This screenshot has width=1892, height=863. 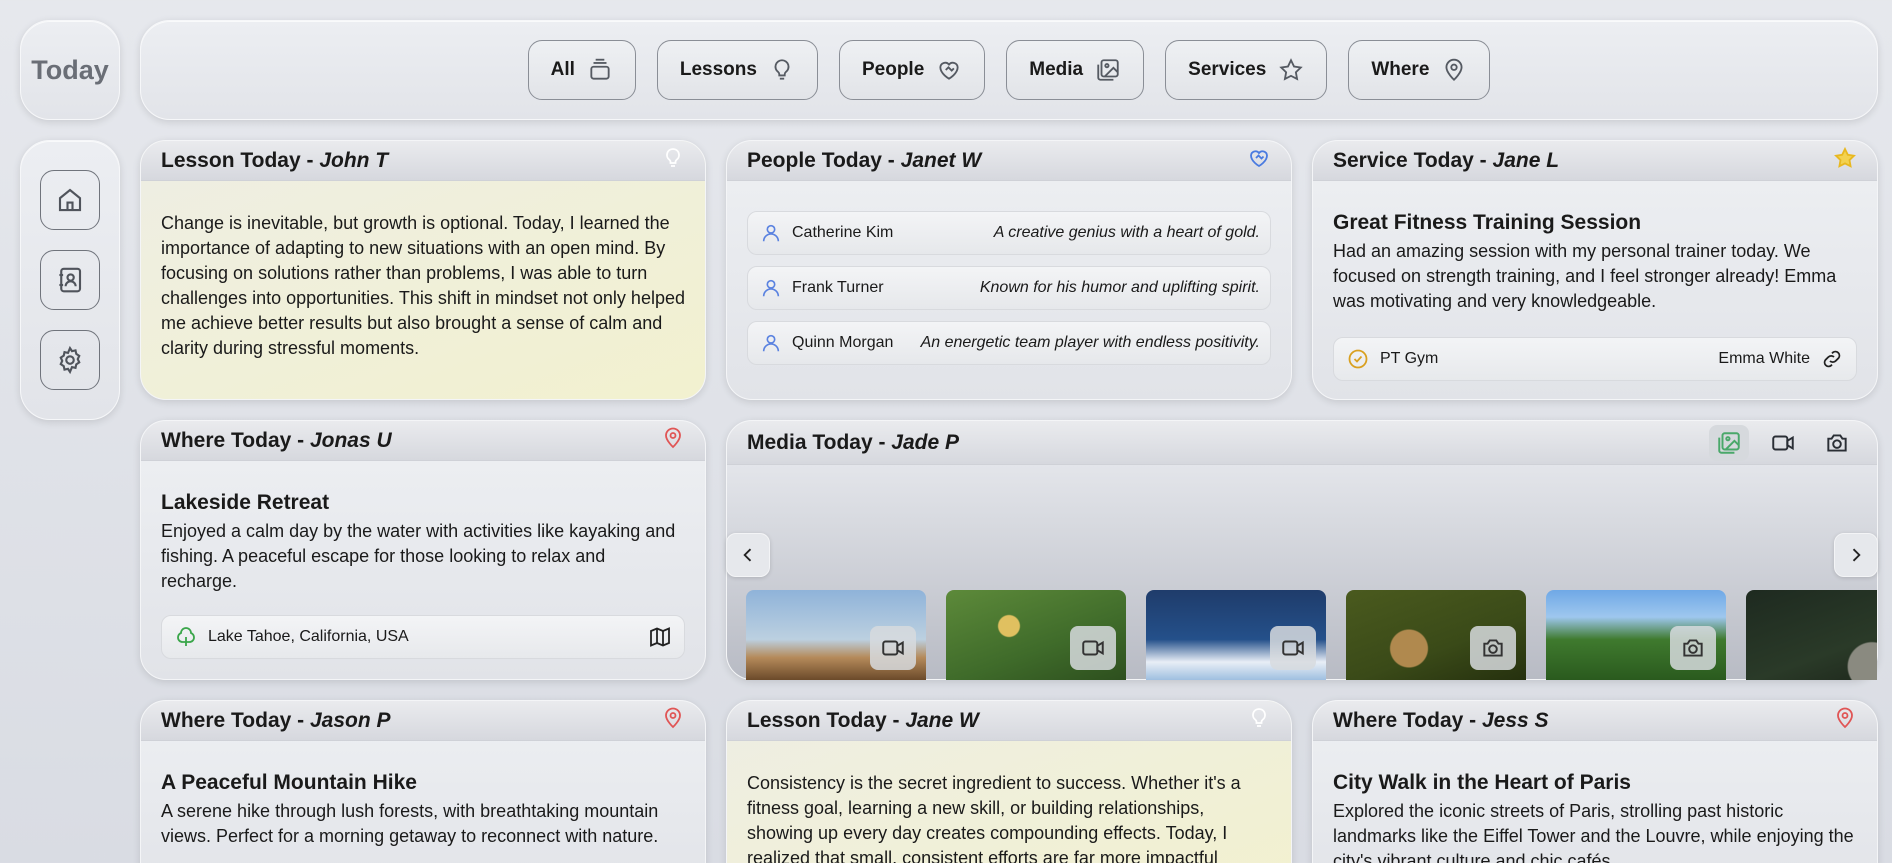 I want to click on service-info-row: PT Gym Emma White, so click(x=1595, y=359).